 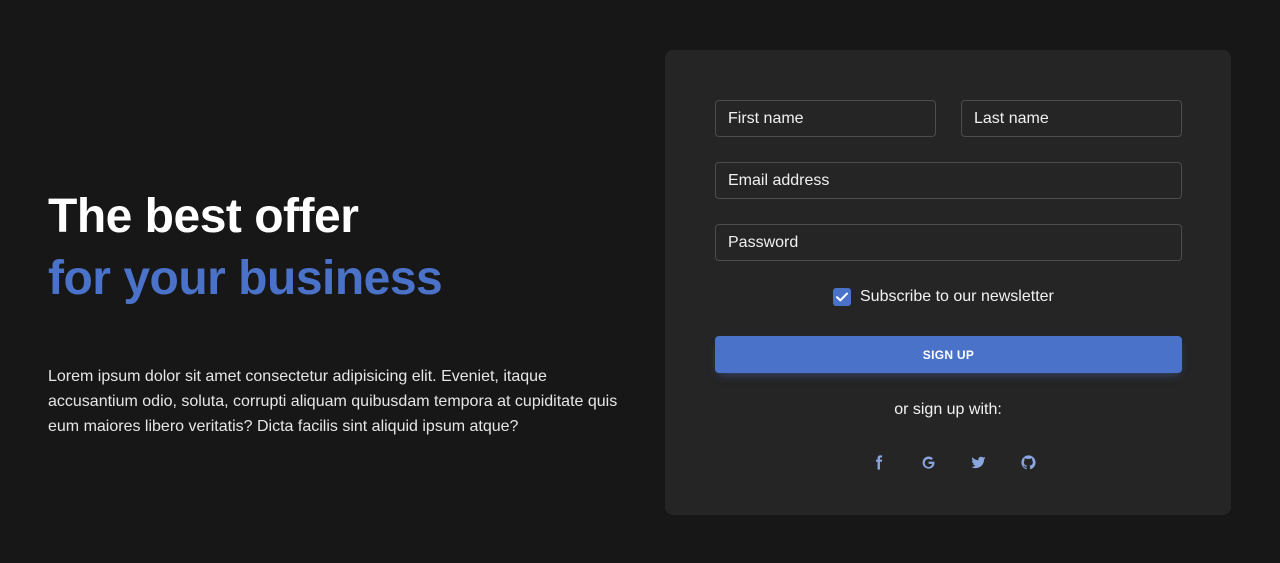 I want to click on google-icon, so click(x=928, y=462).